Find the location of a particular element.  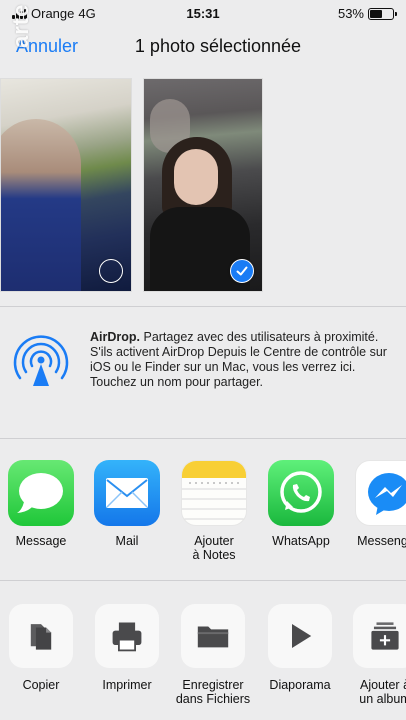

copy-icon is located at coordinates (41, 636).